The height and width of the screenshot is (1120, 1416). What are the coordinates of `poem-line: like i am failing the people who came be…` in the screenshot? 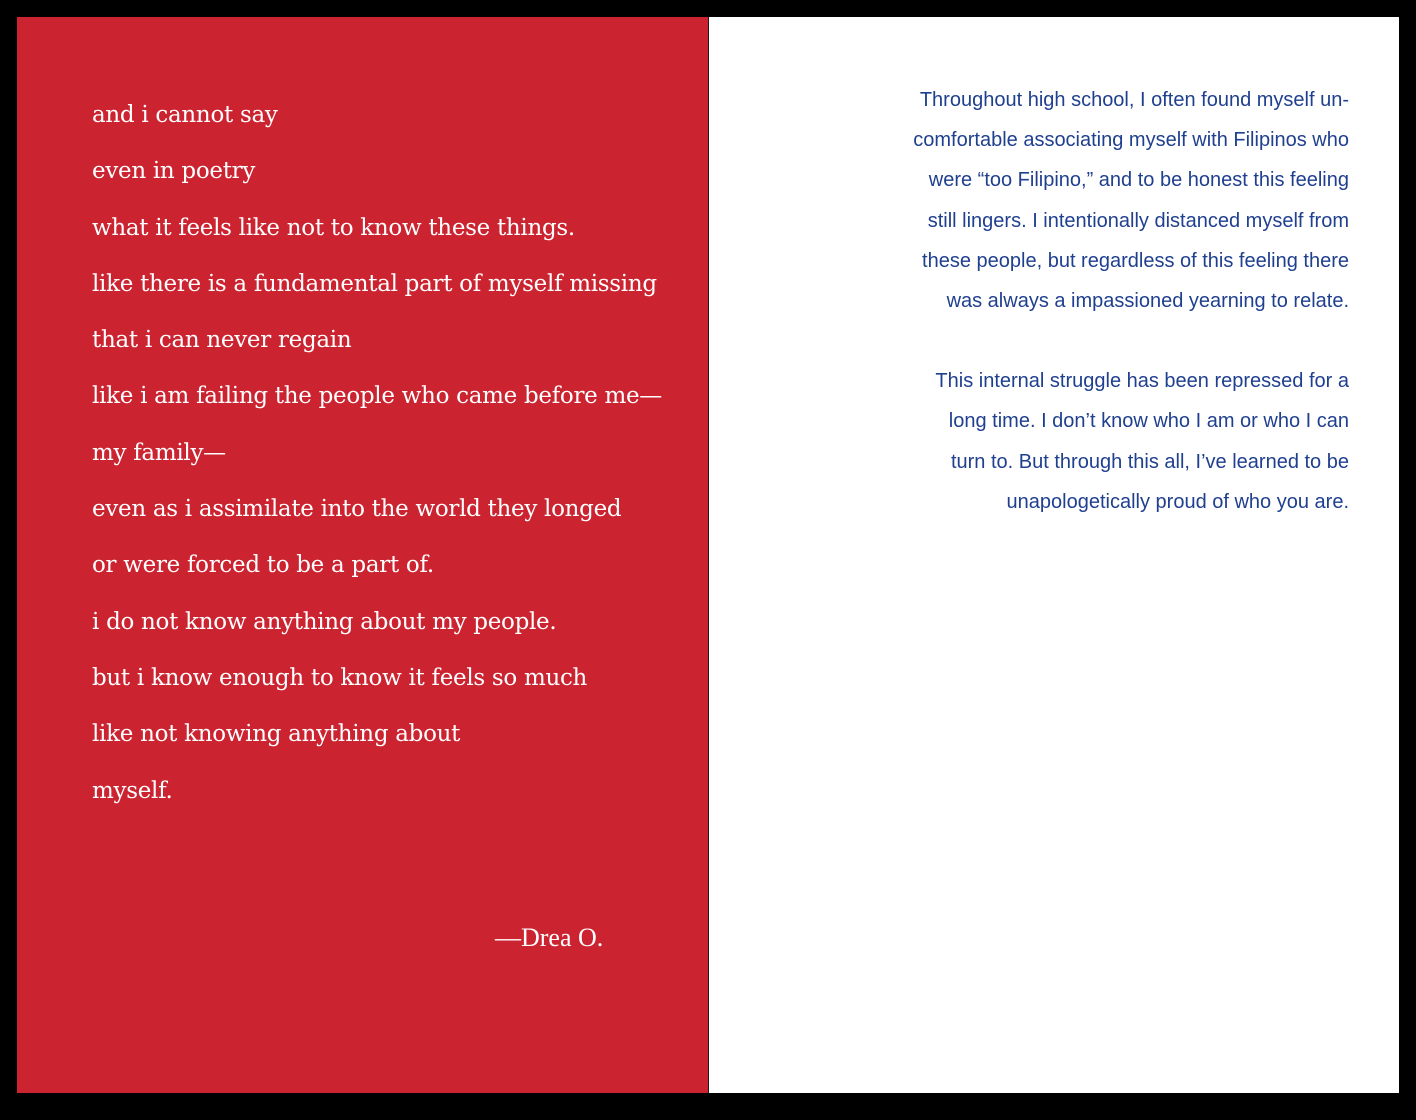 It's located at (377, 396).